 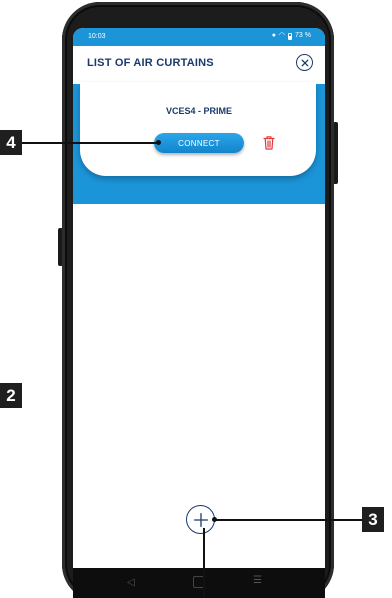 I want to click on device-name: VCES4 - PRIME, so click(x=198, y=111).